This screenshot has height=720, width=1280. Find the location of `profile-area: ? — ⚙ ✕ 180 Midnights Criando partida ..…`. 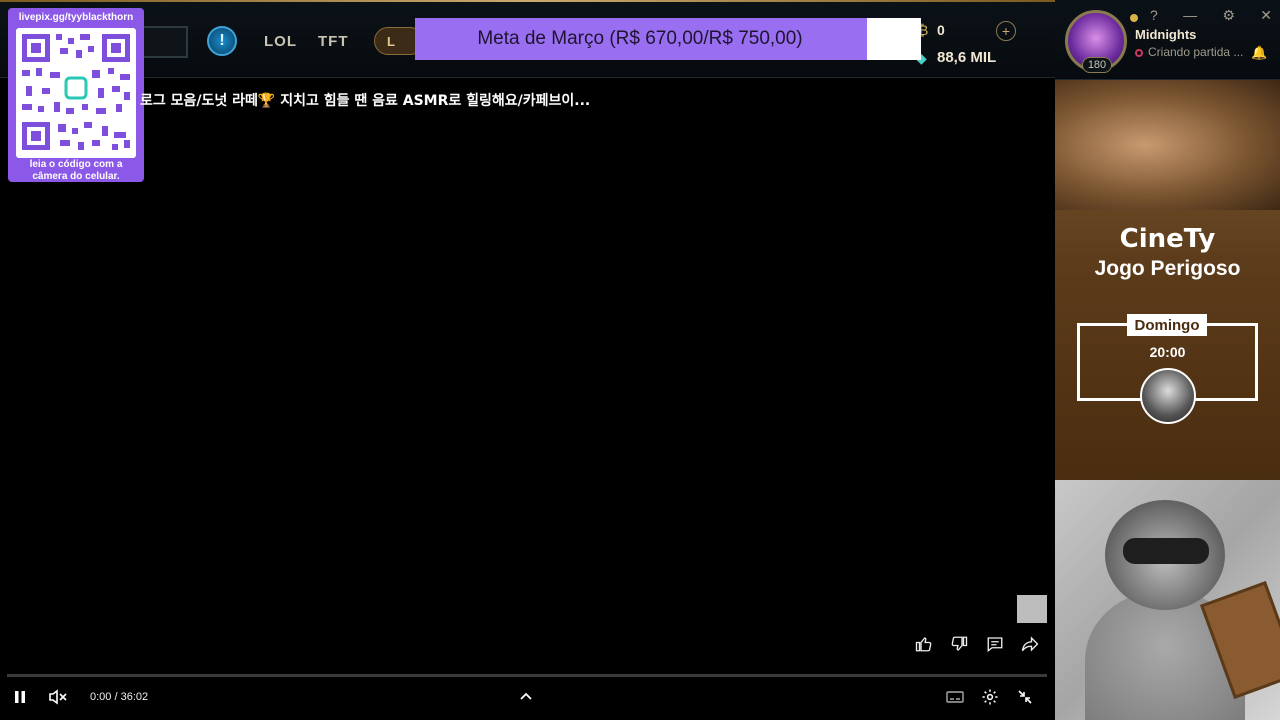

profile-area: ? — ⚙ ✕ 180 Midnights Criando partida ..… is located at coordinates (1167, 40).